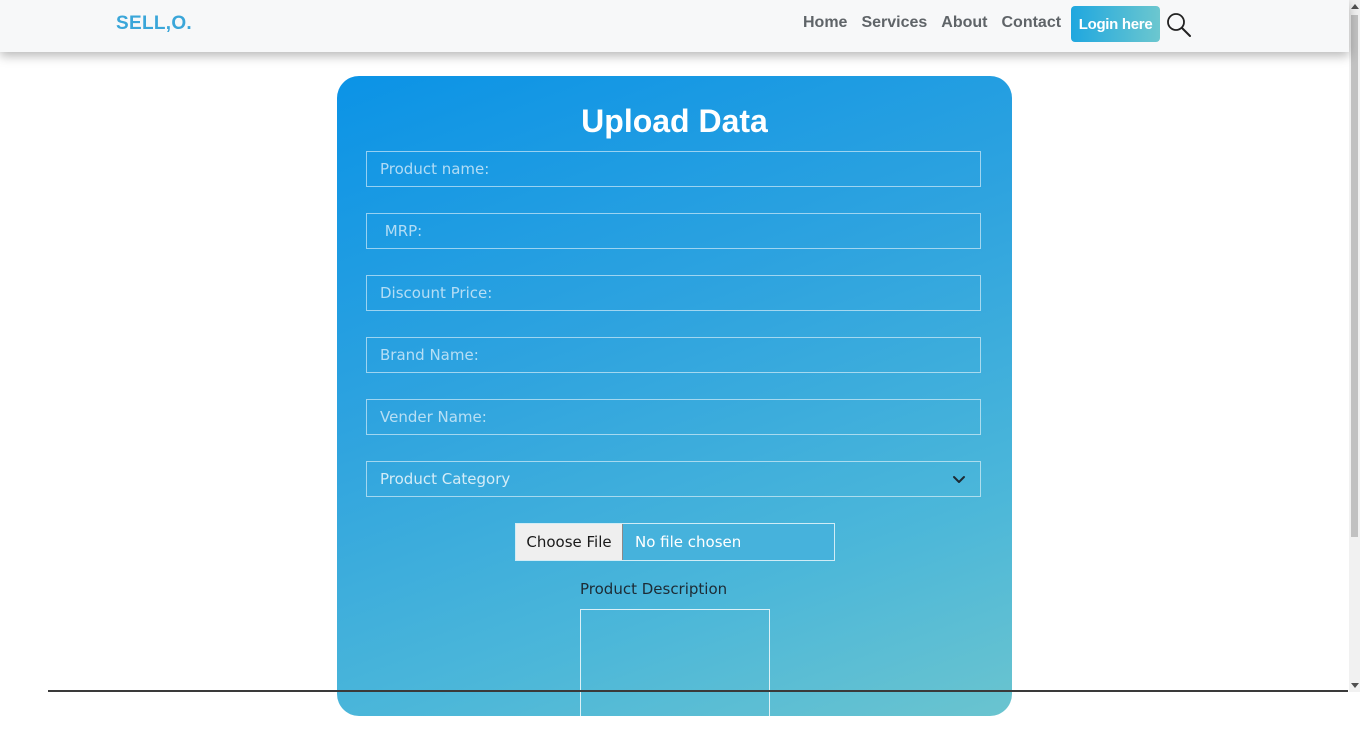  Describe the element at coordinates (688, 542) in the screenshot. I see `file-status-text: No file chosen` at that location.